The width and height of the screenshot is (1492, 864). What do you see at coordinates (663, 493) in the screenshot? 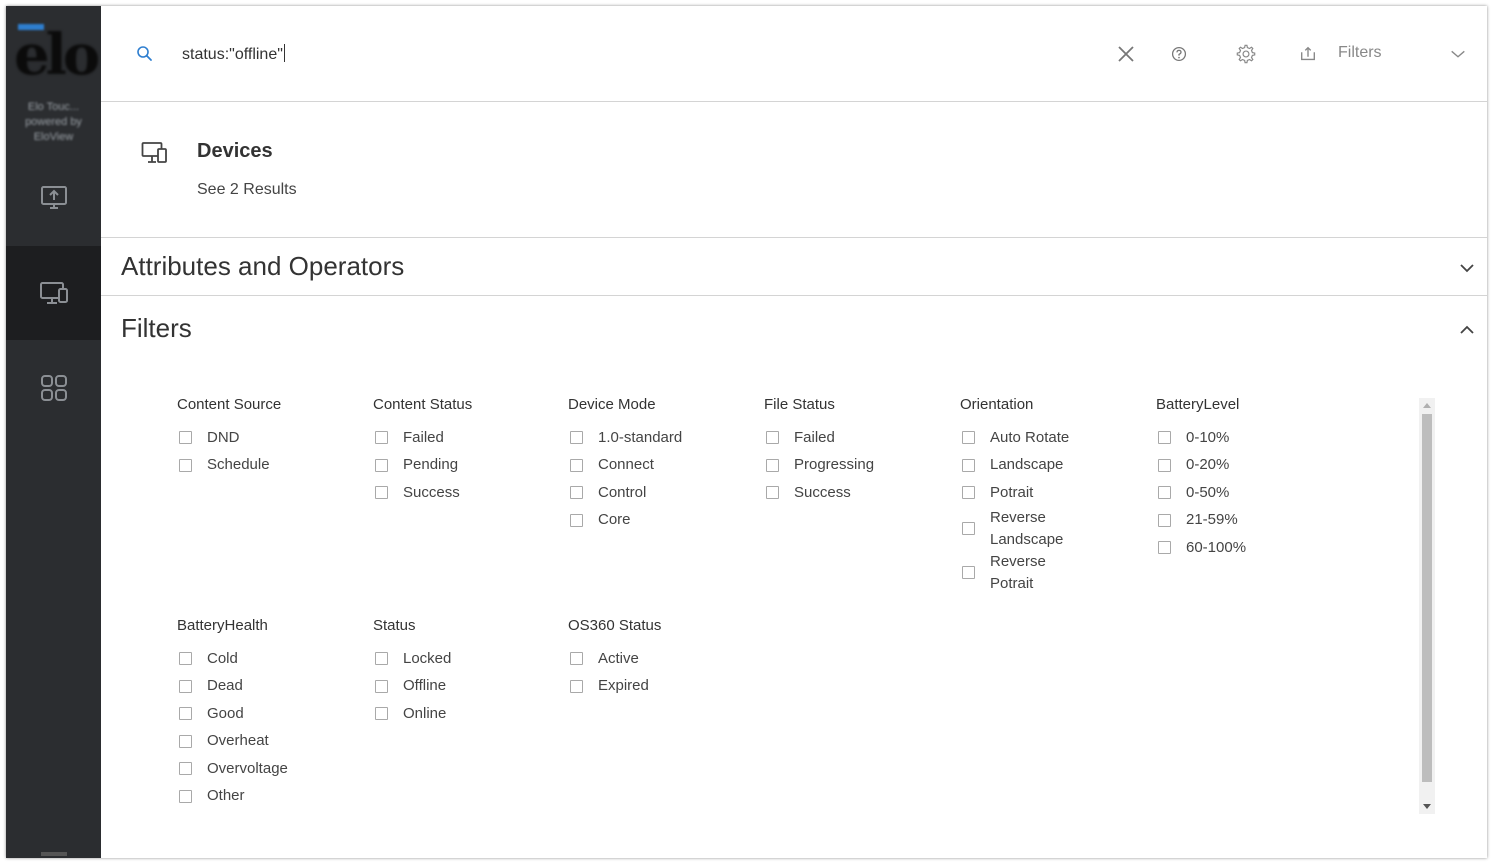
I see `filter-option: Control` at bounding box center [663, 493].